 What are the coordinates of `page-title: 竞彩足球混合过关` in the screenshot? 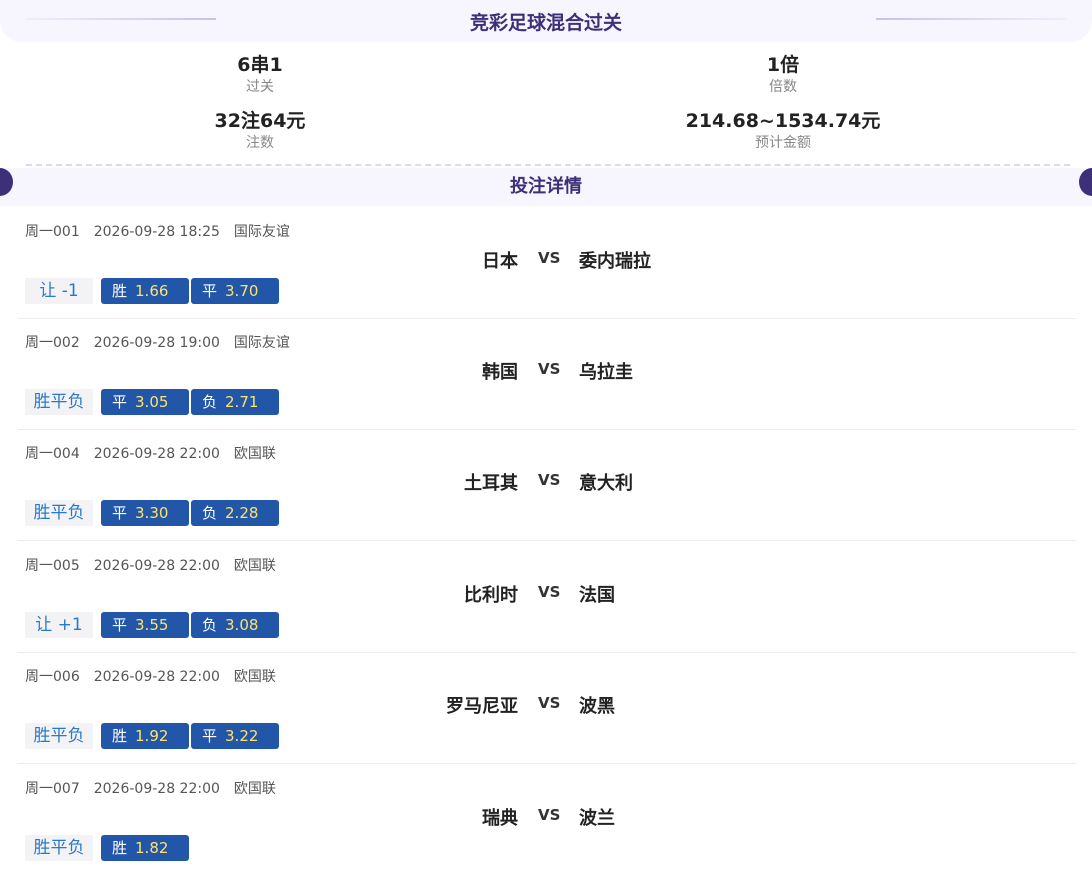 It's located at (545, 23).